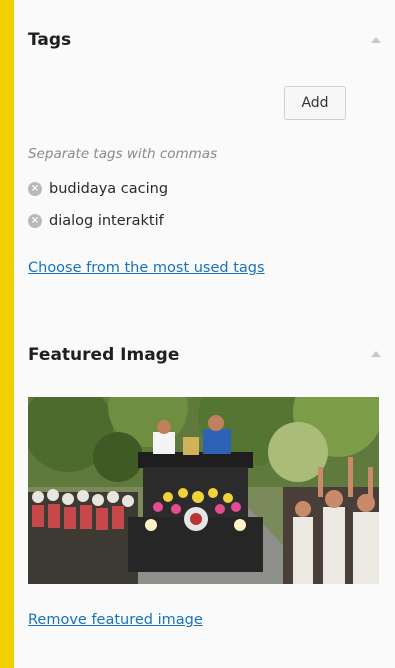 The height and width of the screenshot is (668, 395). What do you see at coordinates (115, 620) in the screenshot?
I see `remove-featured-image-link: Remove featured image` at bounding box center [115, 620].